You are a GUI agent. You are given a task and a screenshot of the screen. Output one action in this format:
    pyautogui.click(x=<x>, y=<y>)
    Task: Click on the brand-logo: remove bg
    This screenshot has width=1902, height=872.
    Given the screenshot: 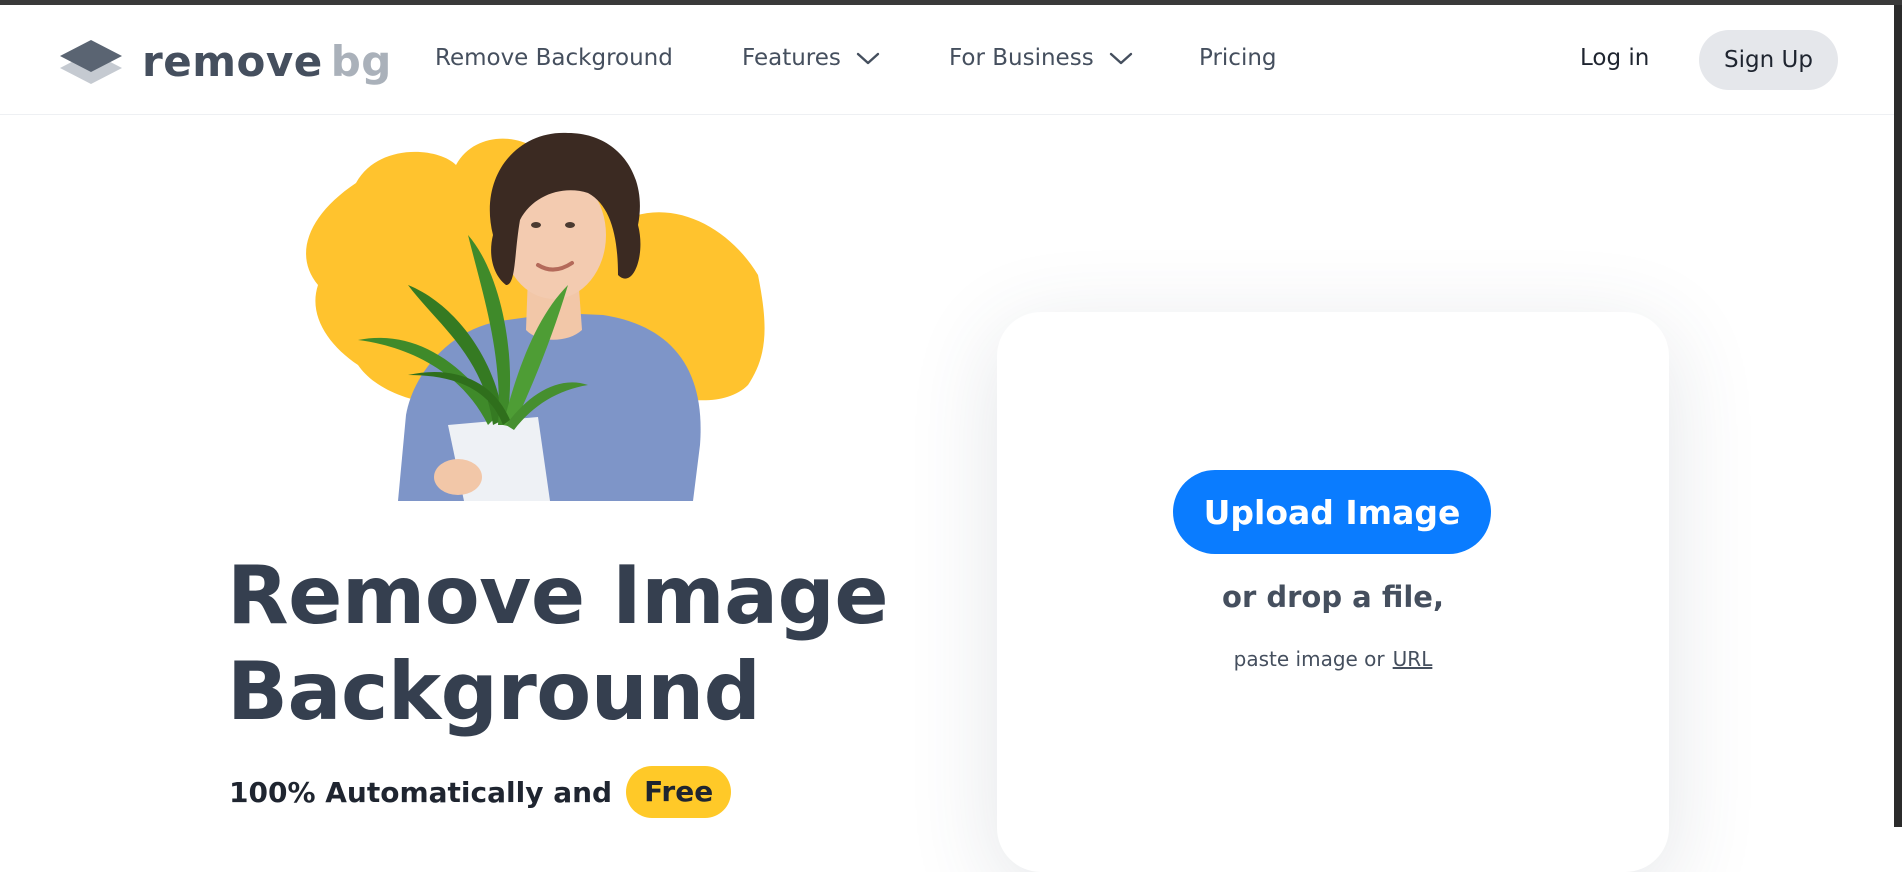 What is the action you would take?
    pyautogui.click(x=225, y=62)
    